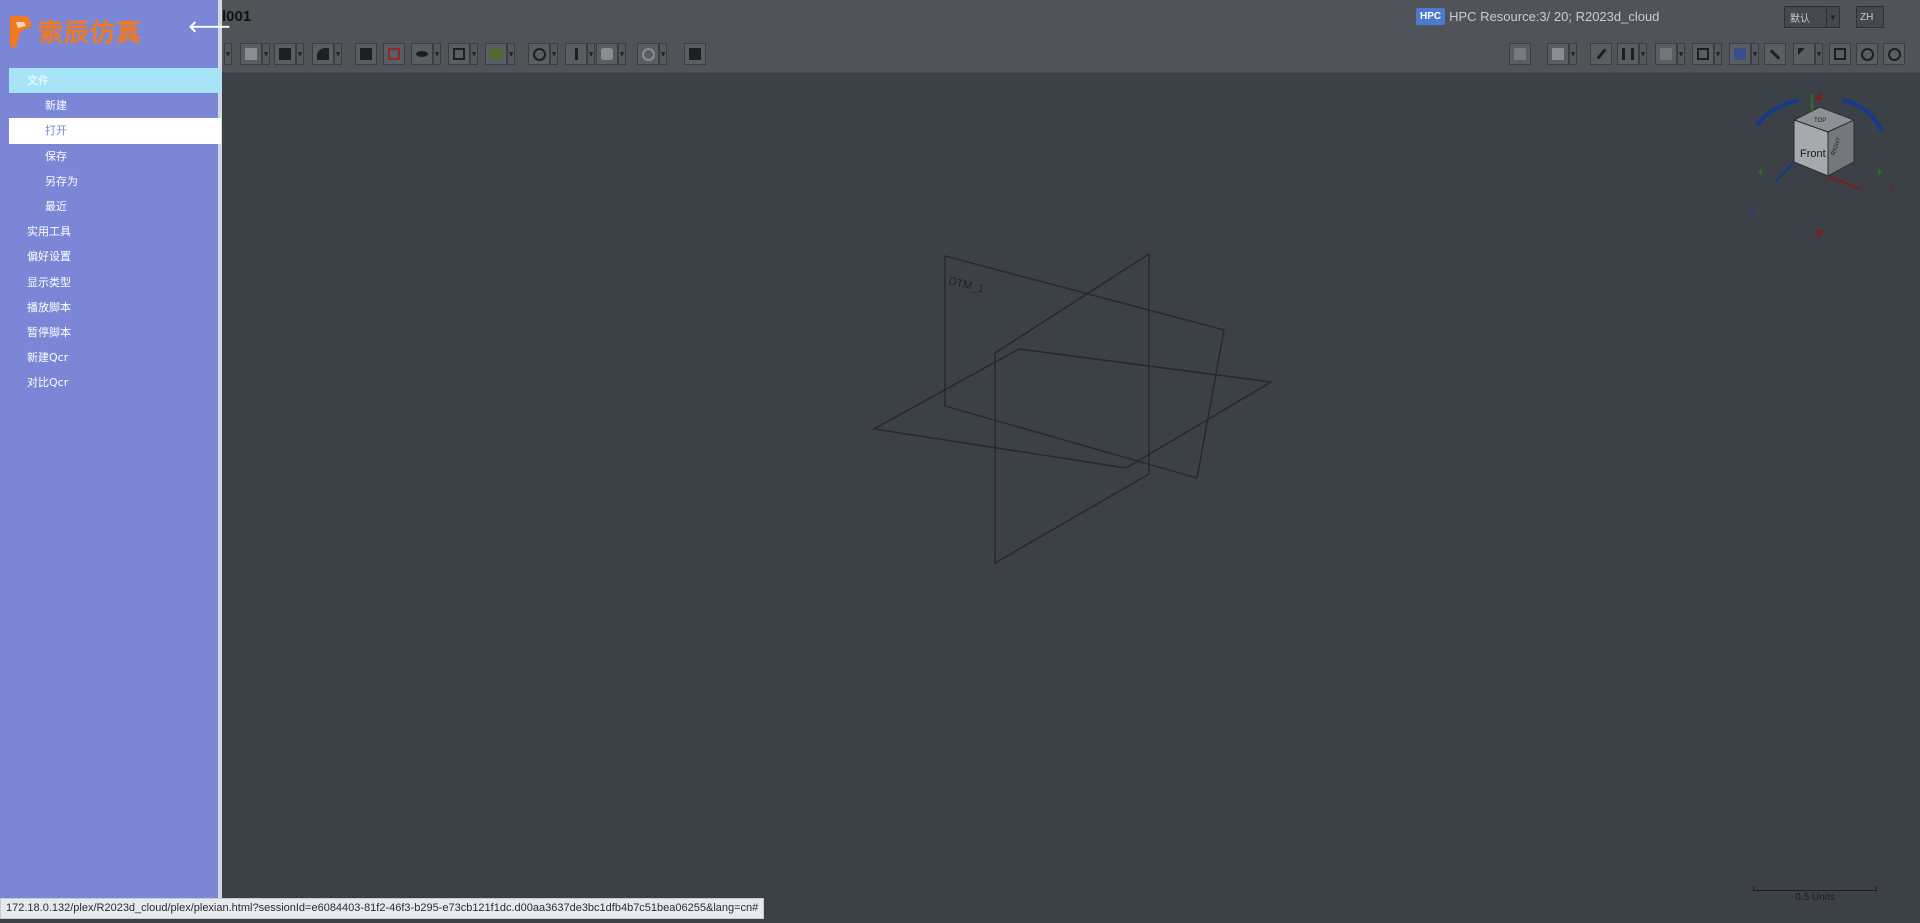 The width and height of the screenshot is (1920, 923). Describe the element at coordinates (1819, 96) in the screenshot. I see `up-arrow-icon` at that location.